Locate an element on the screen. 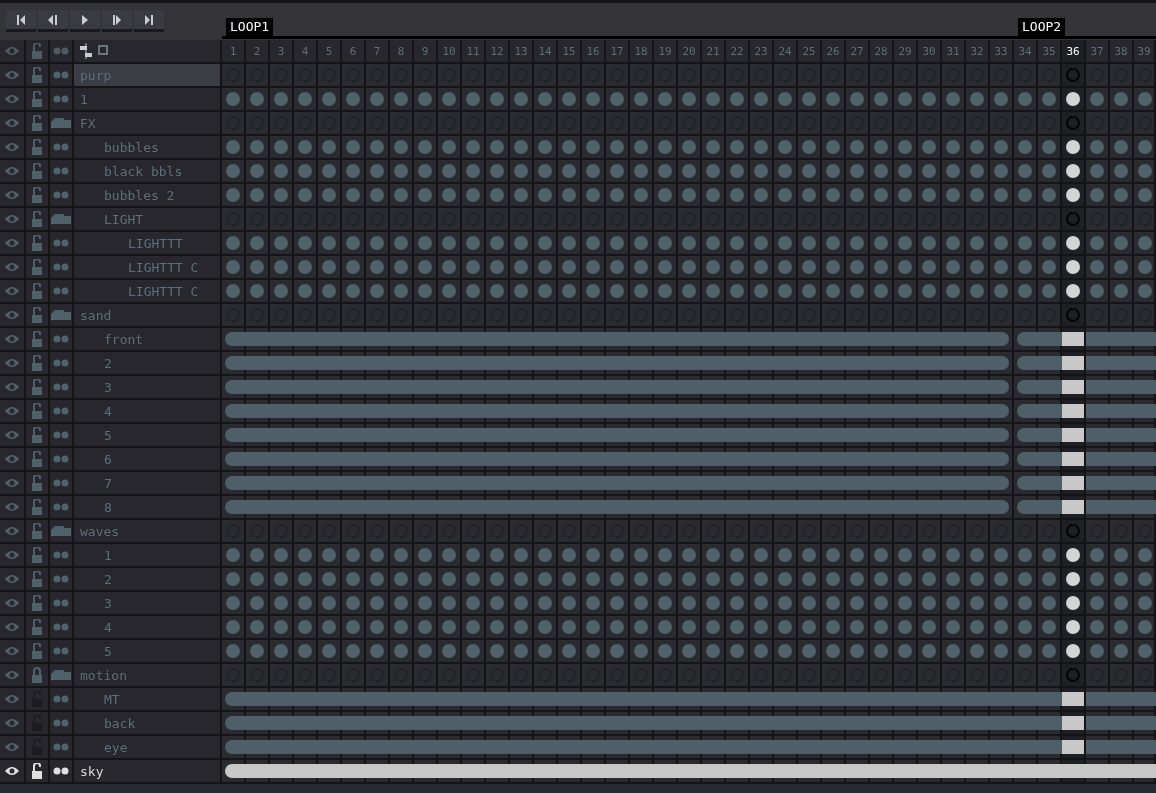  frame-number: 4 is located at coordinates (306, 52).